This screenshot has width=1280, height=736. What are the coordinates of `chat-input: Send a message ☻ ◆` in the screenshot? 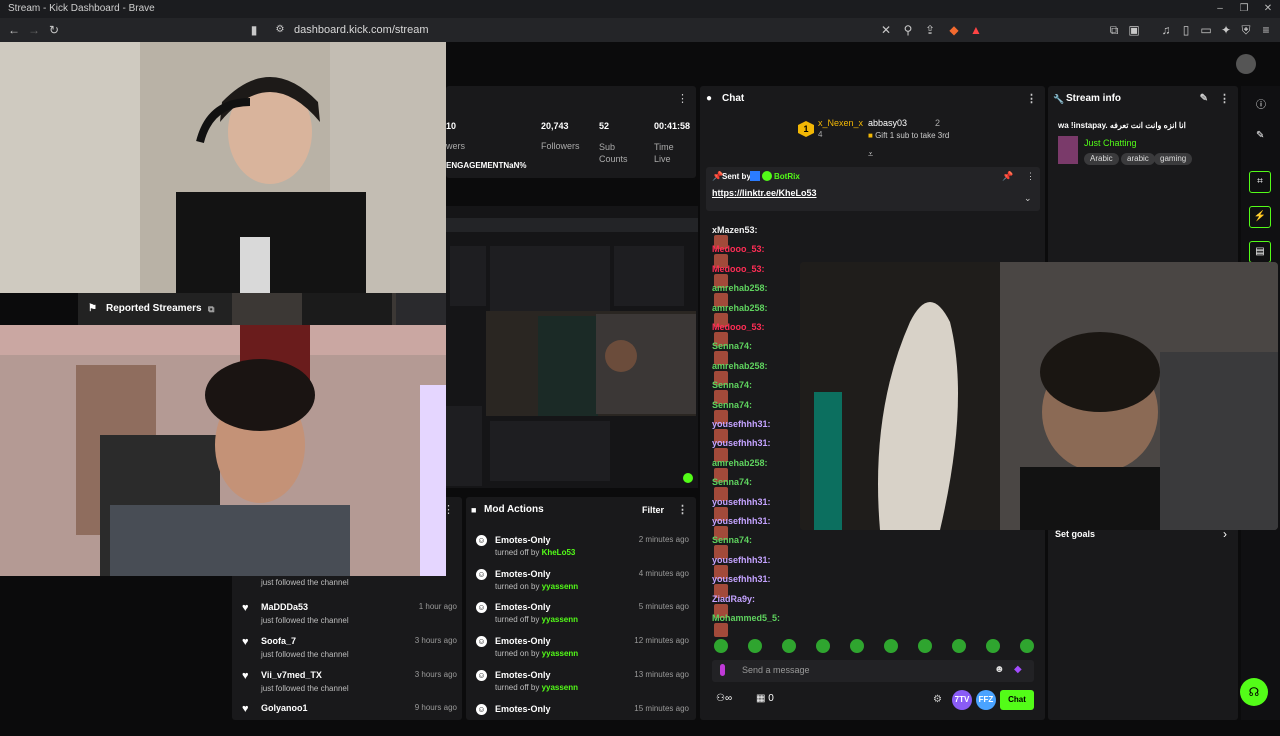 It's located at (873, 671).